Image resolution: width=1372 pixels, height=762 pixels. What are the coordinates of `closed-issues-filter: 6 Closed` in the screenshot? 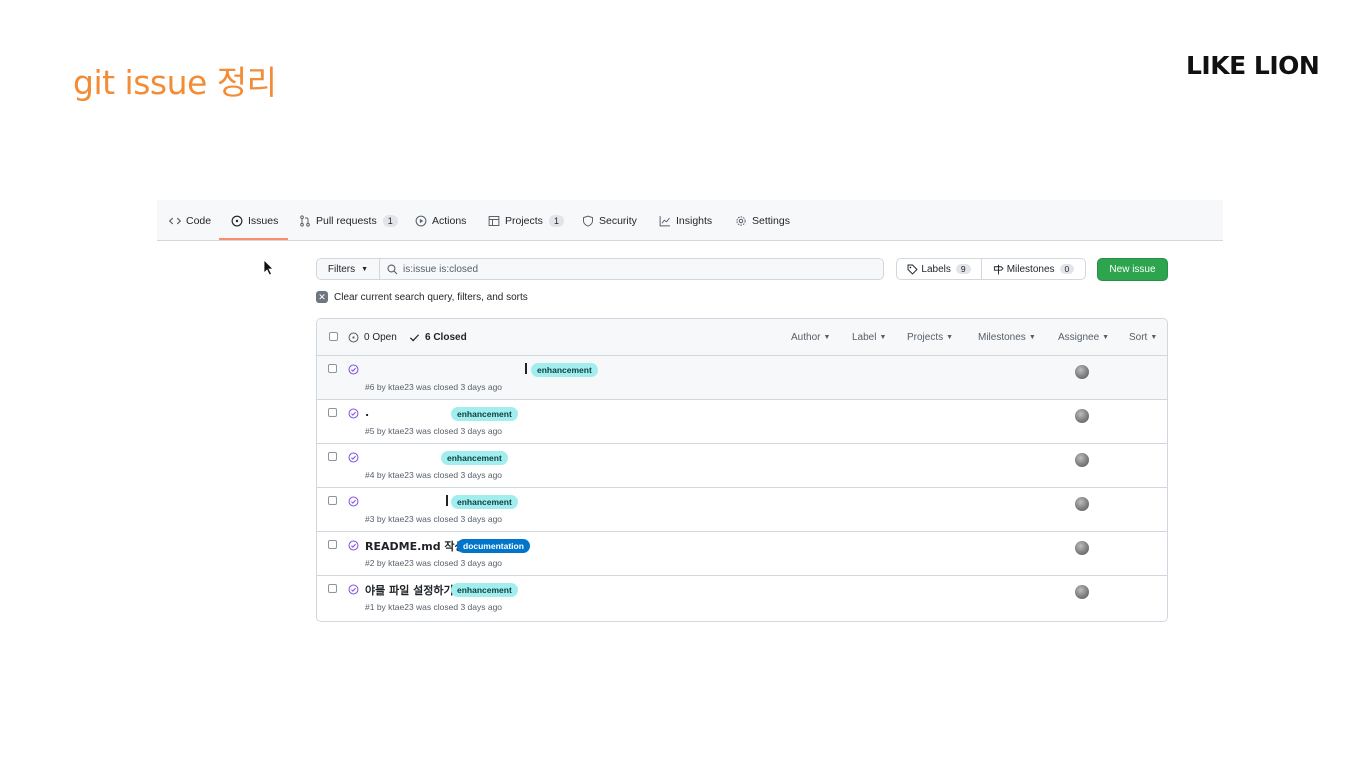 It's located at (438, 337).